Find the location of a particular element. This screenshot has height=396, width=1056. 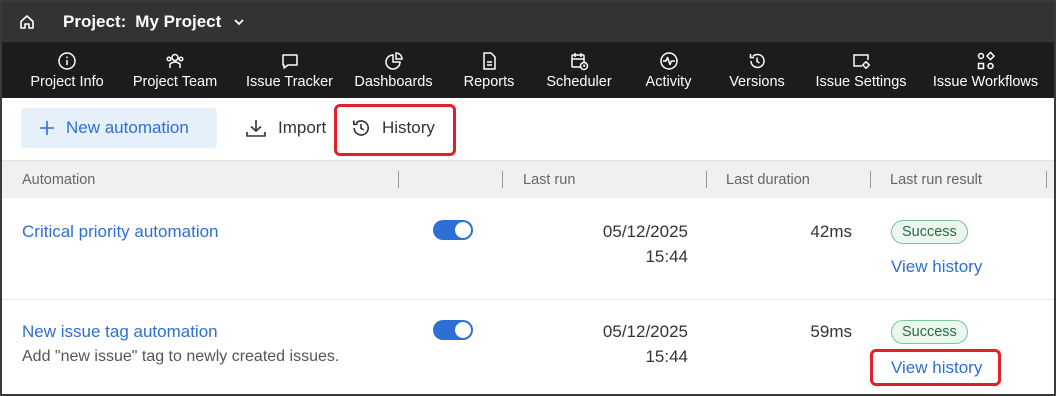

plus-icon is located at coordinates (47, 128).